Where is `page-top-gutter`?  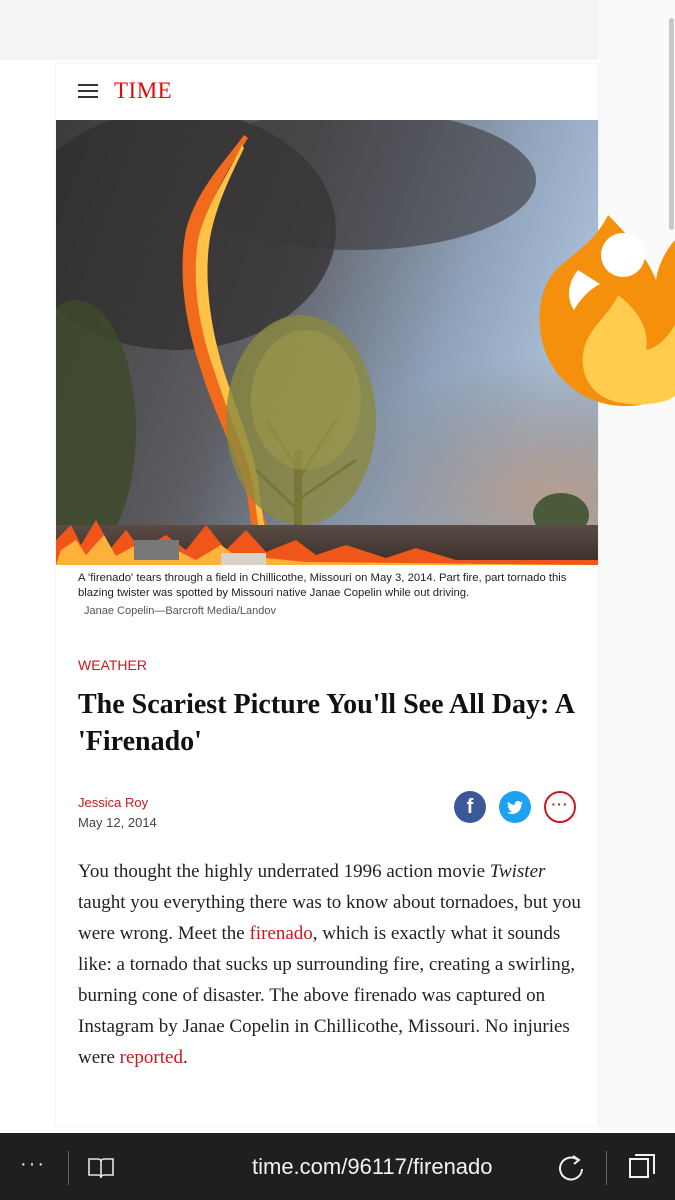
page-top-gutter is located at coordinates (337, 30).